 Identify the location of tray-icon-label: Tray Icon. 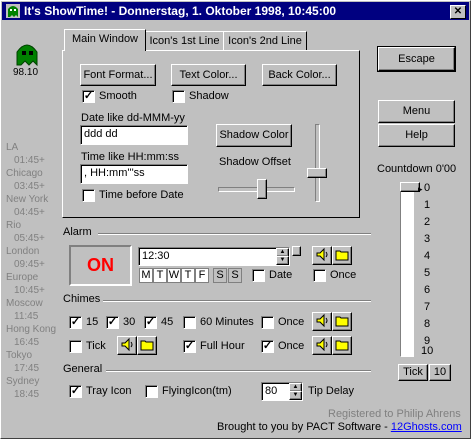
(109, 391).